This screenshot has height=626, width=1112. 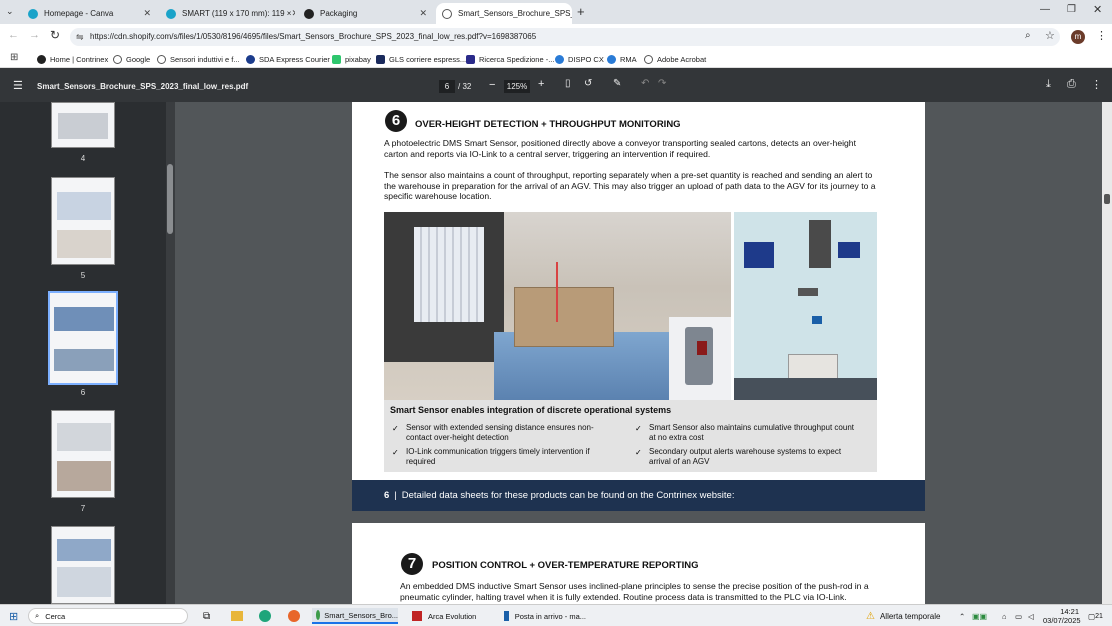 I want to click on zoom-icon: ⌕, so click(x=1028, y=35).